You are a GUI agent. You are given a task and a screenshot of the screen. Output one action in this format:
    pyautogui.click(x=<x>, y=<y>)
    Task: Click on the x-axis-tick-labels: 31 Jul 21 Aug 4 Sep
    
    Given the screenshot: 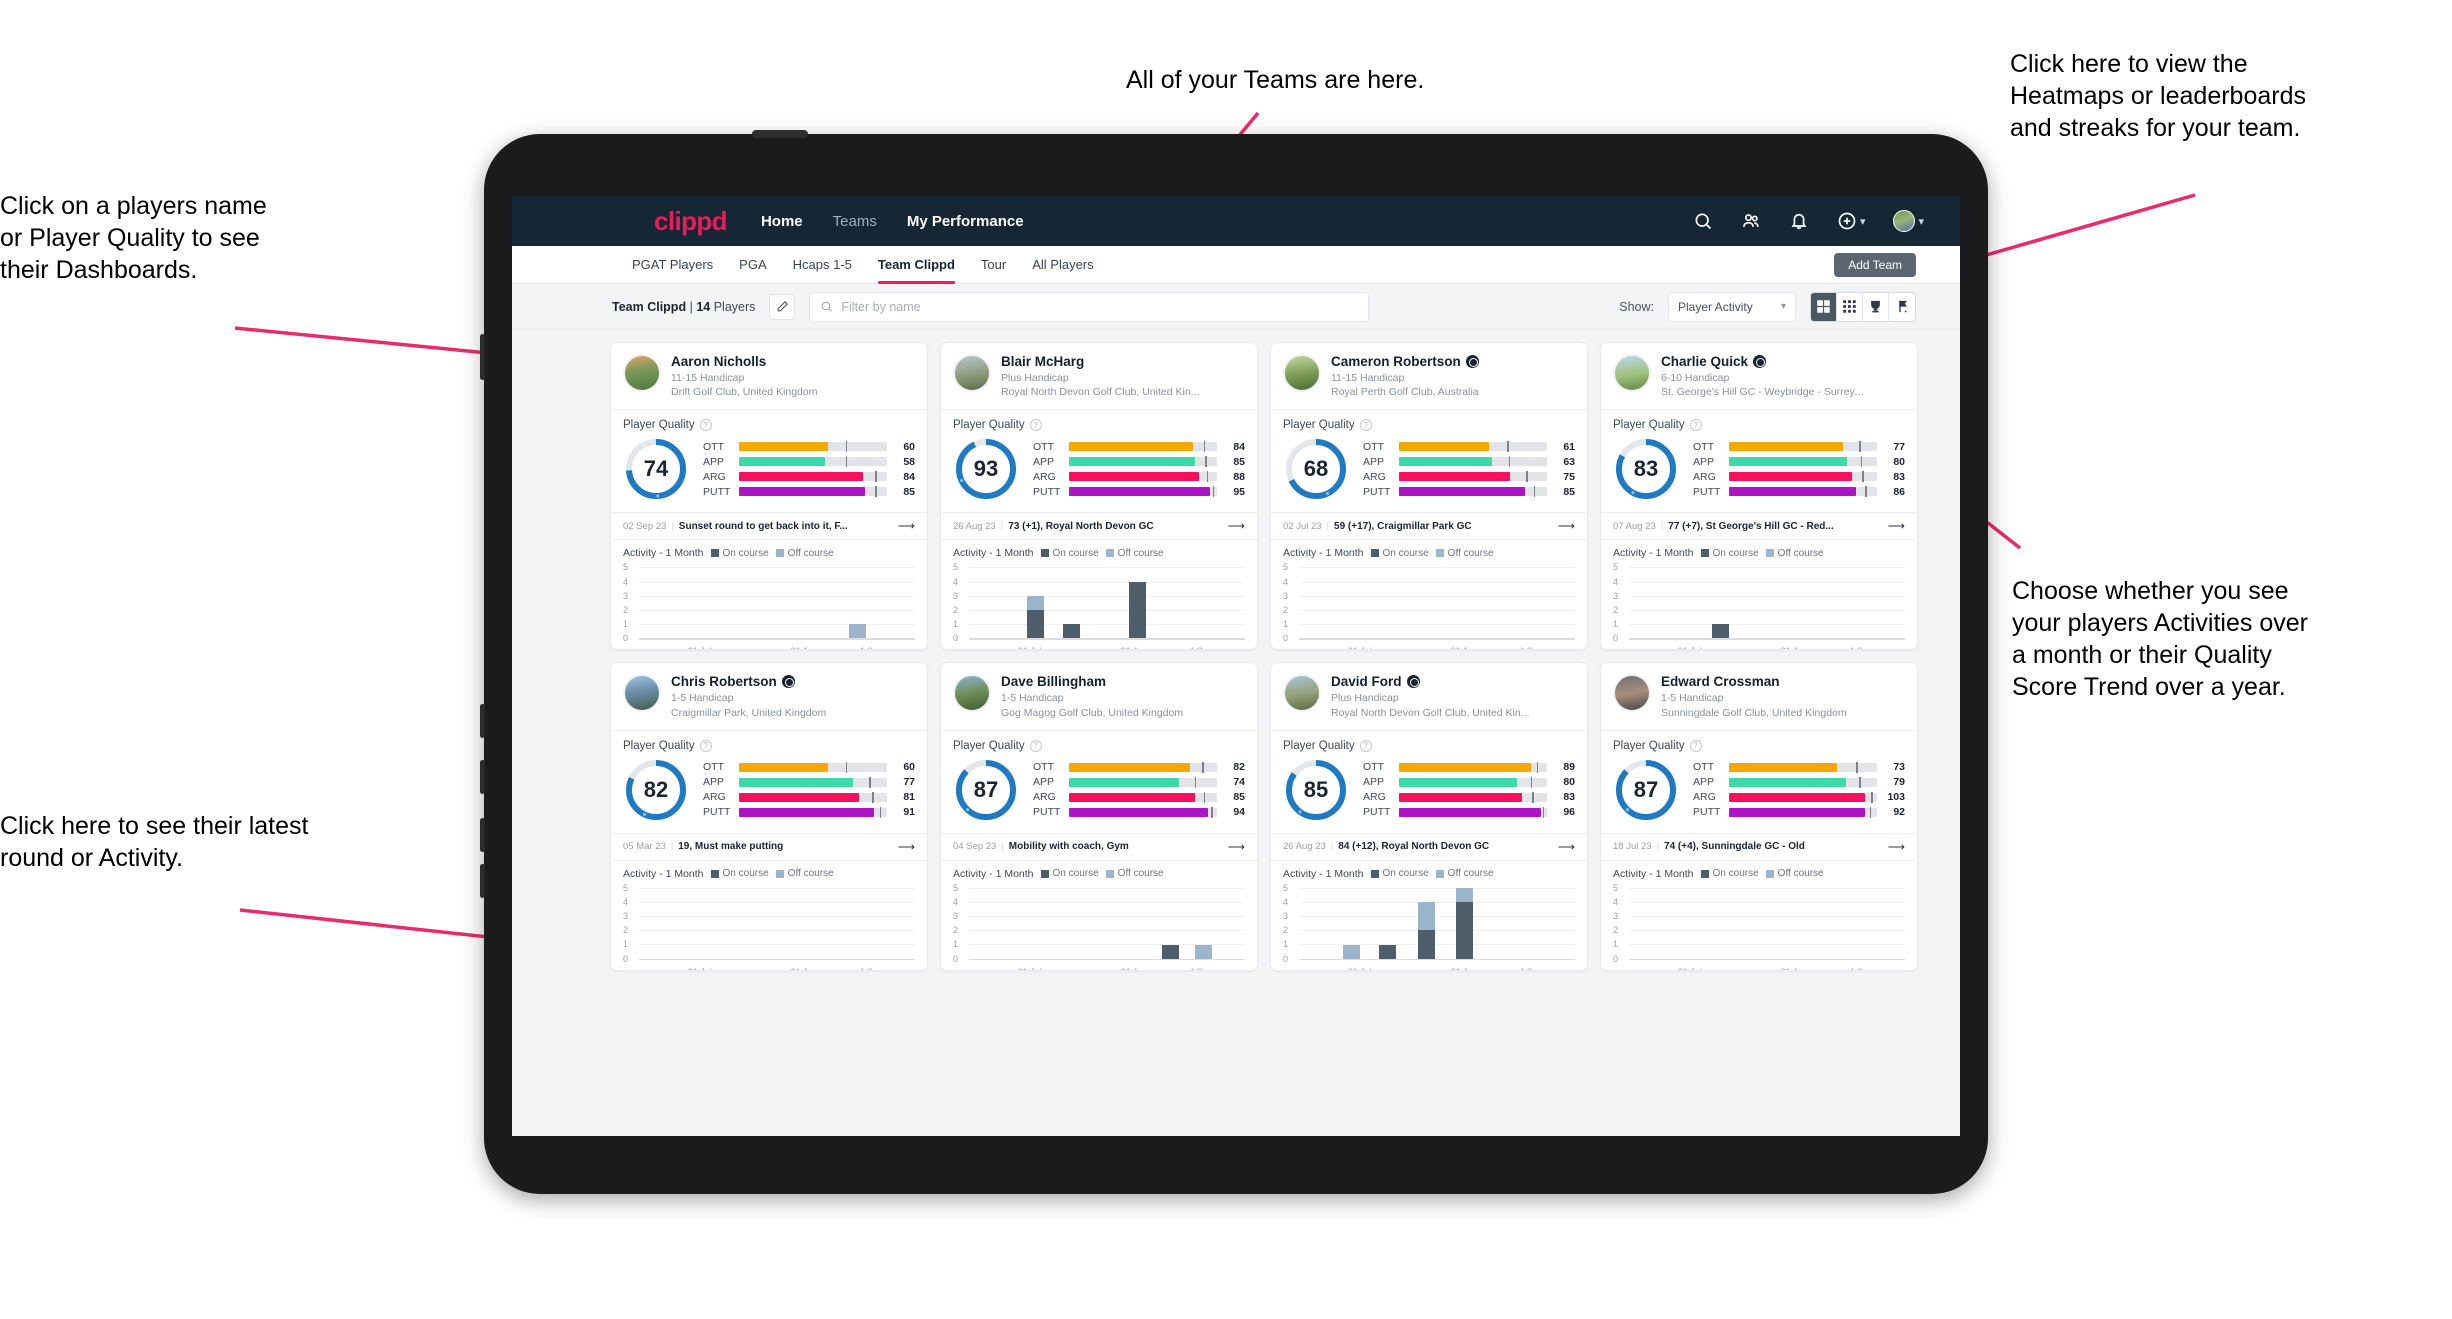 What is the action you would take?
    pyautogui.click(x=1107, y=968)
    